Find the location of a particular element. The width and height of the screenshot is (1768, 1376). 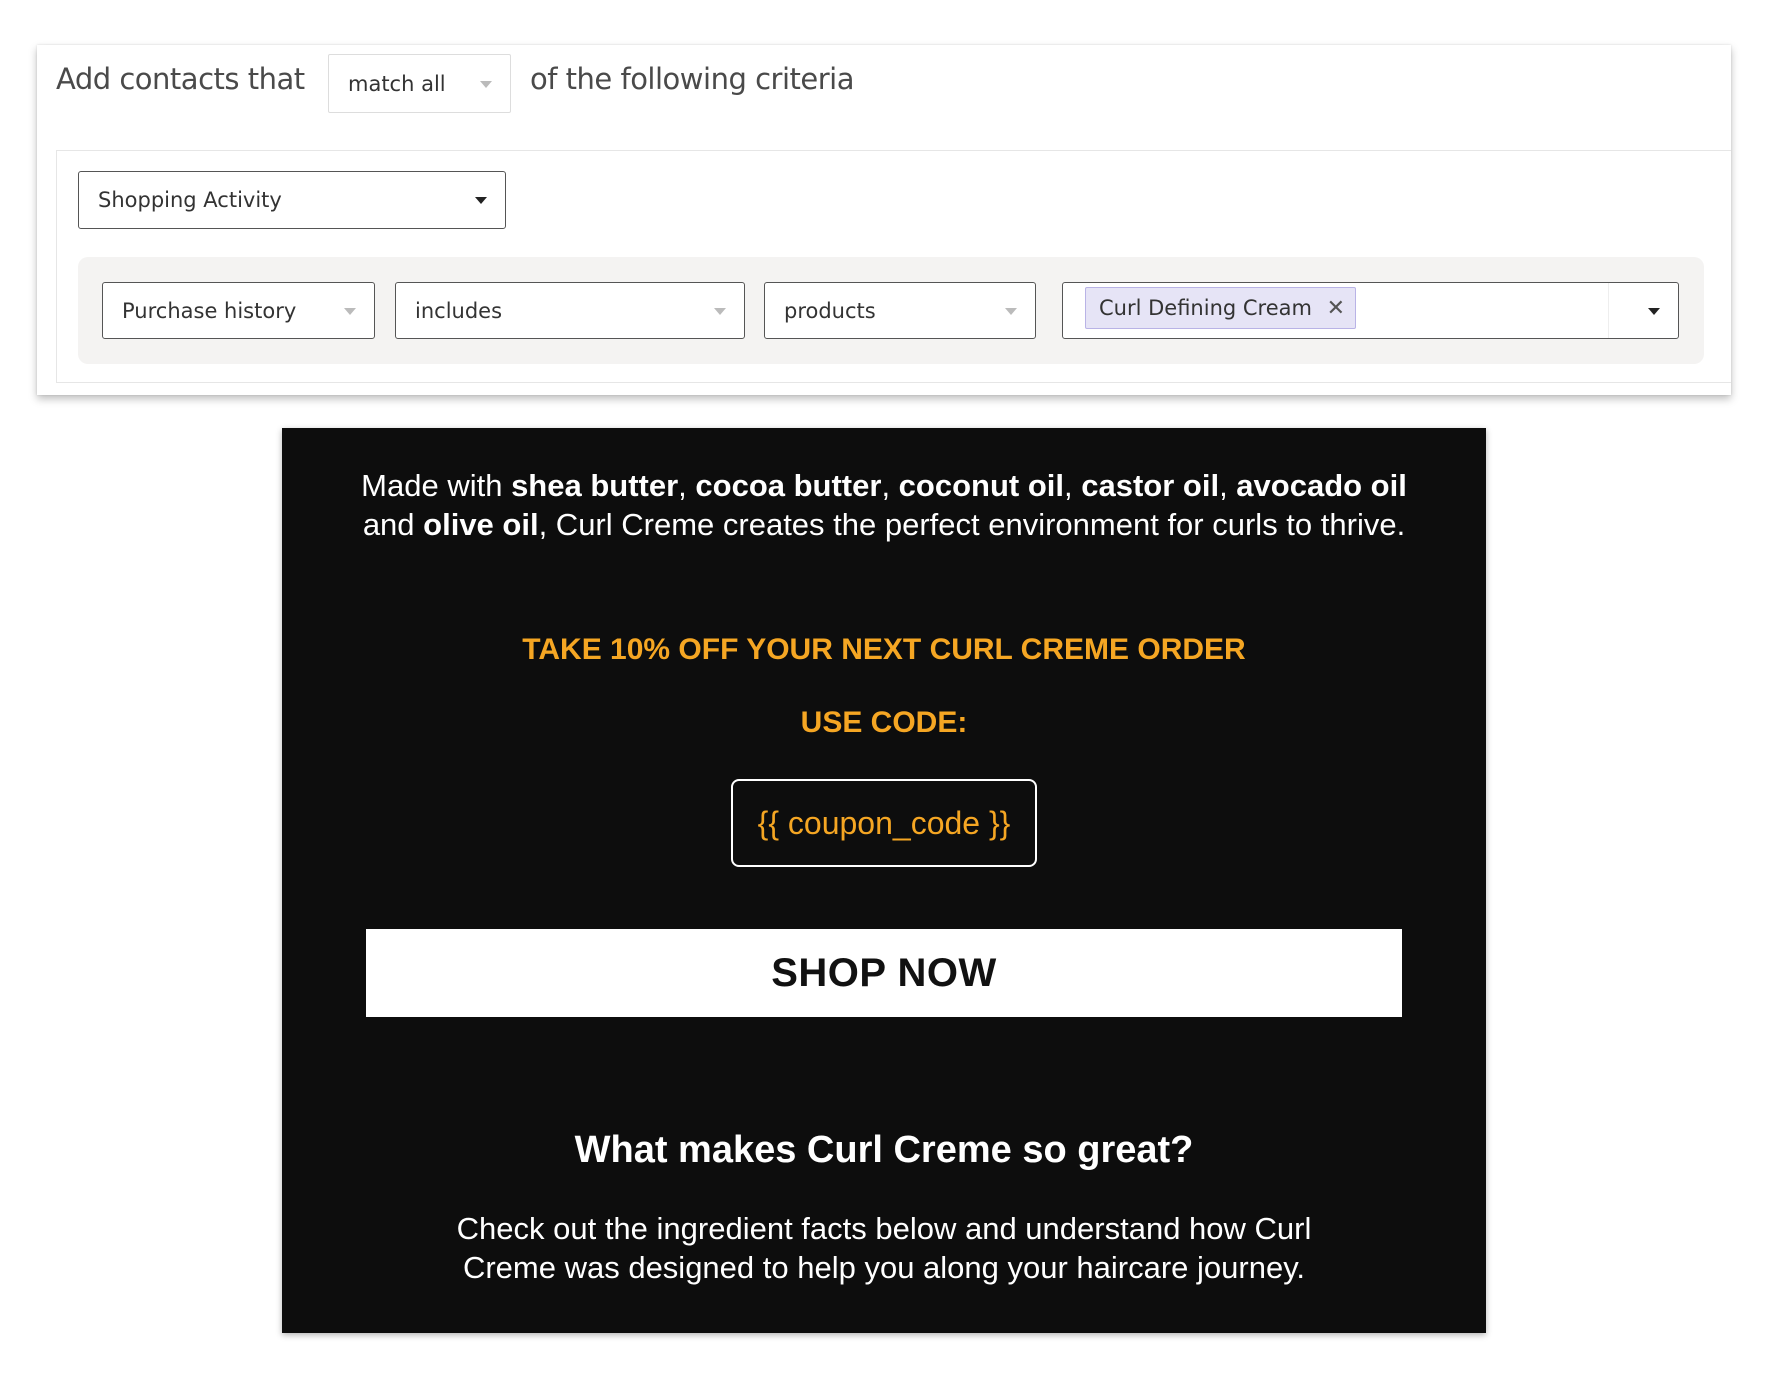

criteria-title-suffix: of the following criteria is located at coordinates (692, 79).